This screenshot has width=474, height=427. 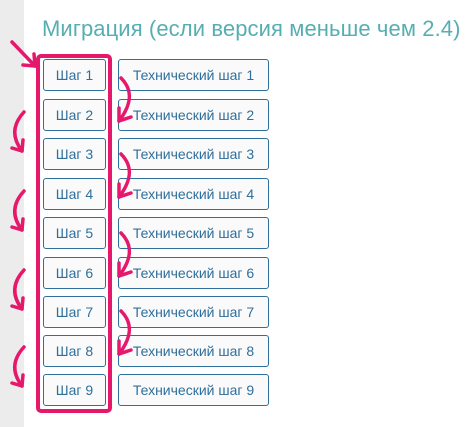 What do you see at coordinates (74, 115) in the screenshot?
I see `step-button-2: Шаг 2` at bounding box center [74, 115].